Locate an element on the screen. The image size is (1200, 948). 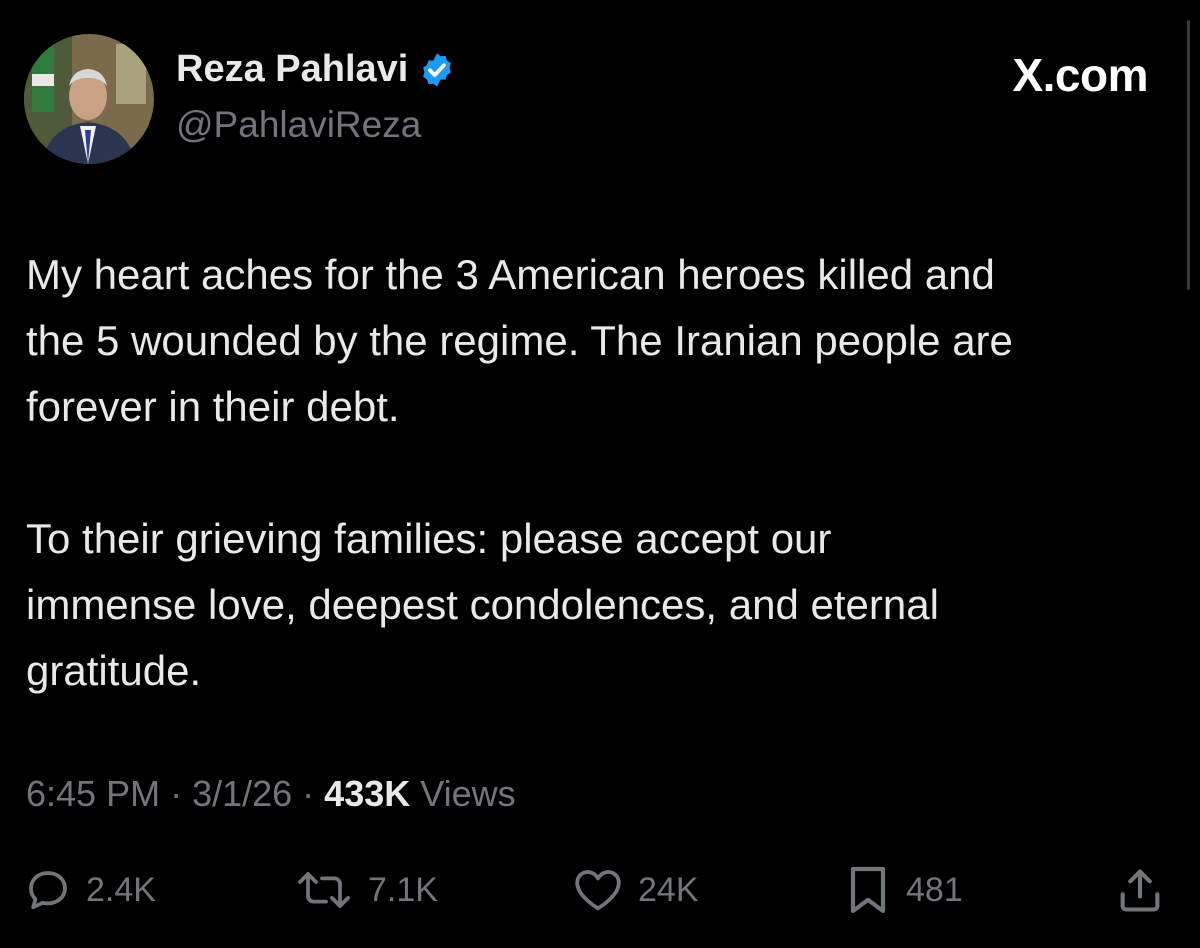
verified-badge-icon is located at coordinates (437, 70).